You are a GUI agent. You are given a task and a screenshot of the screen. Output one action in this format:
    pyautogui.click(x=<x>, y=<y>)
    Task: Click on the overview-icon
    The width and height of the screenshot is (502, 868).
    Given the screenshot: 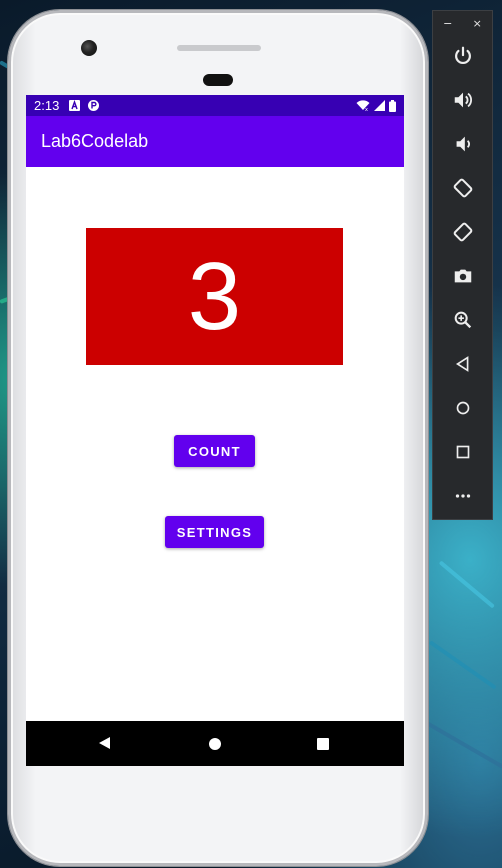 What is the action you would take?
    pyautogui.click(x=462, y=452)
    